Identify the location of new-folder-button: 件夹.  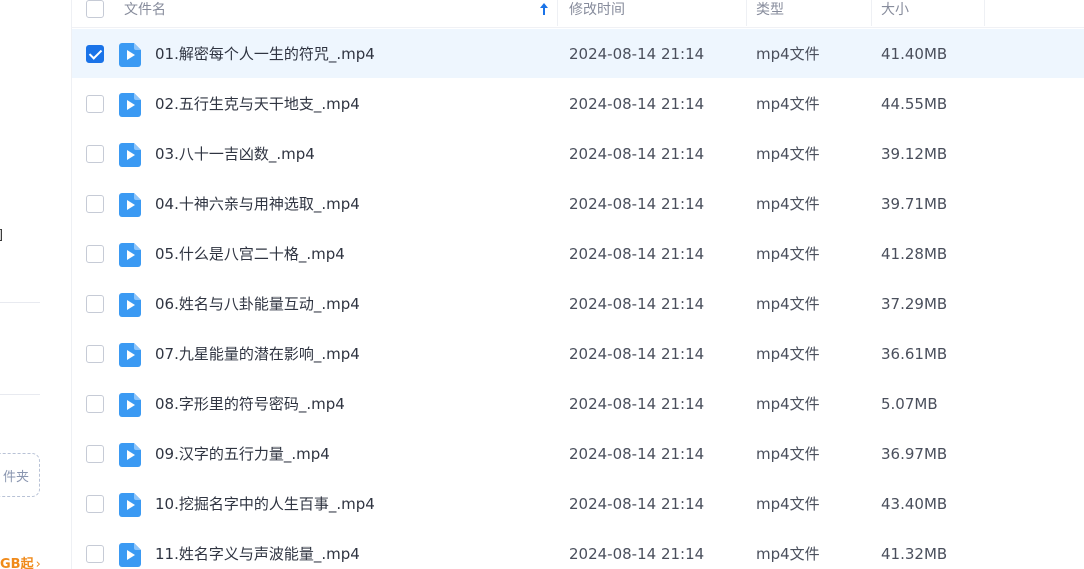
(20, 475).